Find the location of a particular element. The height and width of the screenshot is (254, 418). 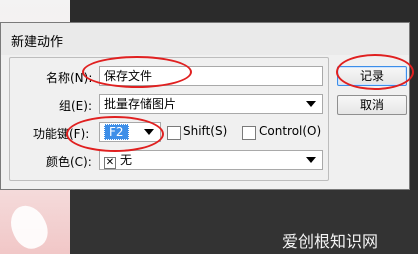

name-field: 保存文件 is located at coordinates (211, 76).